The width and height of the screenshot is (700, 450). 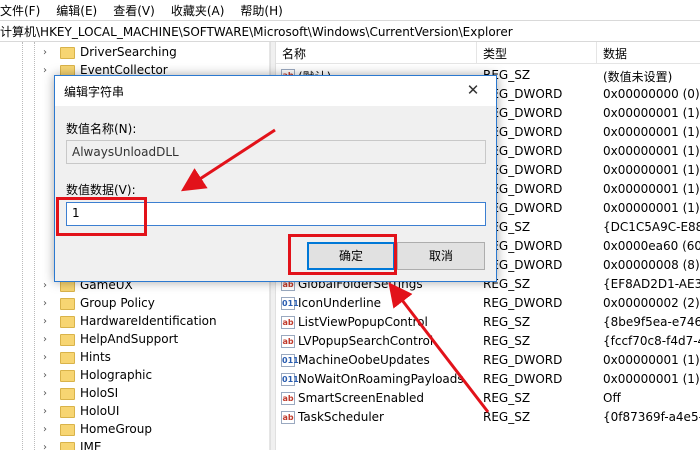 What do you see at coordinates (441, 256) in the screenshot?
I see `cancel-button: 取消` at bounding box center [441, 256].